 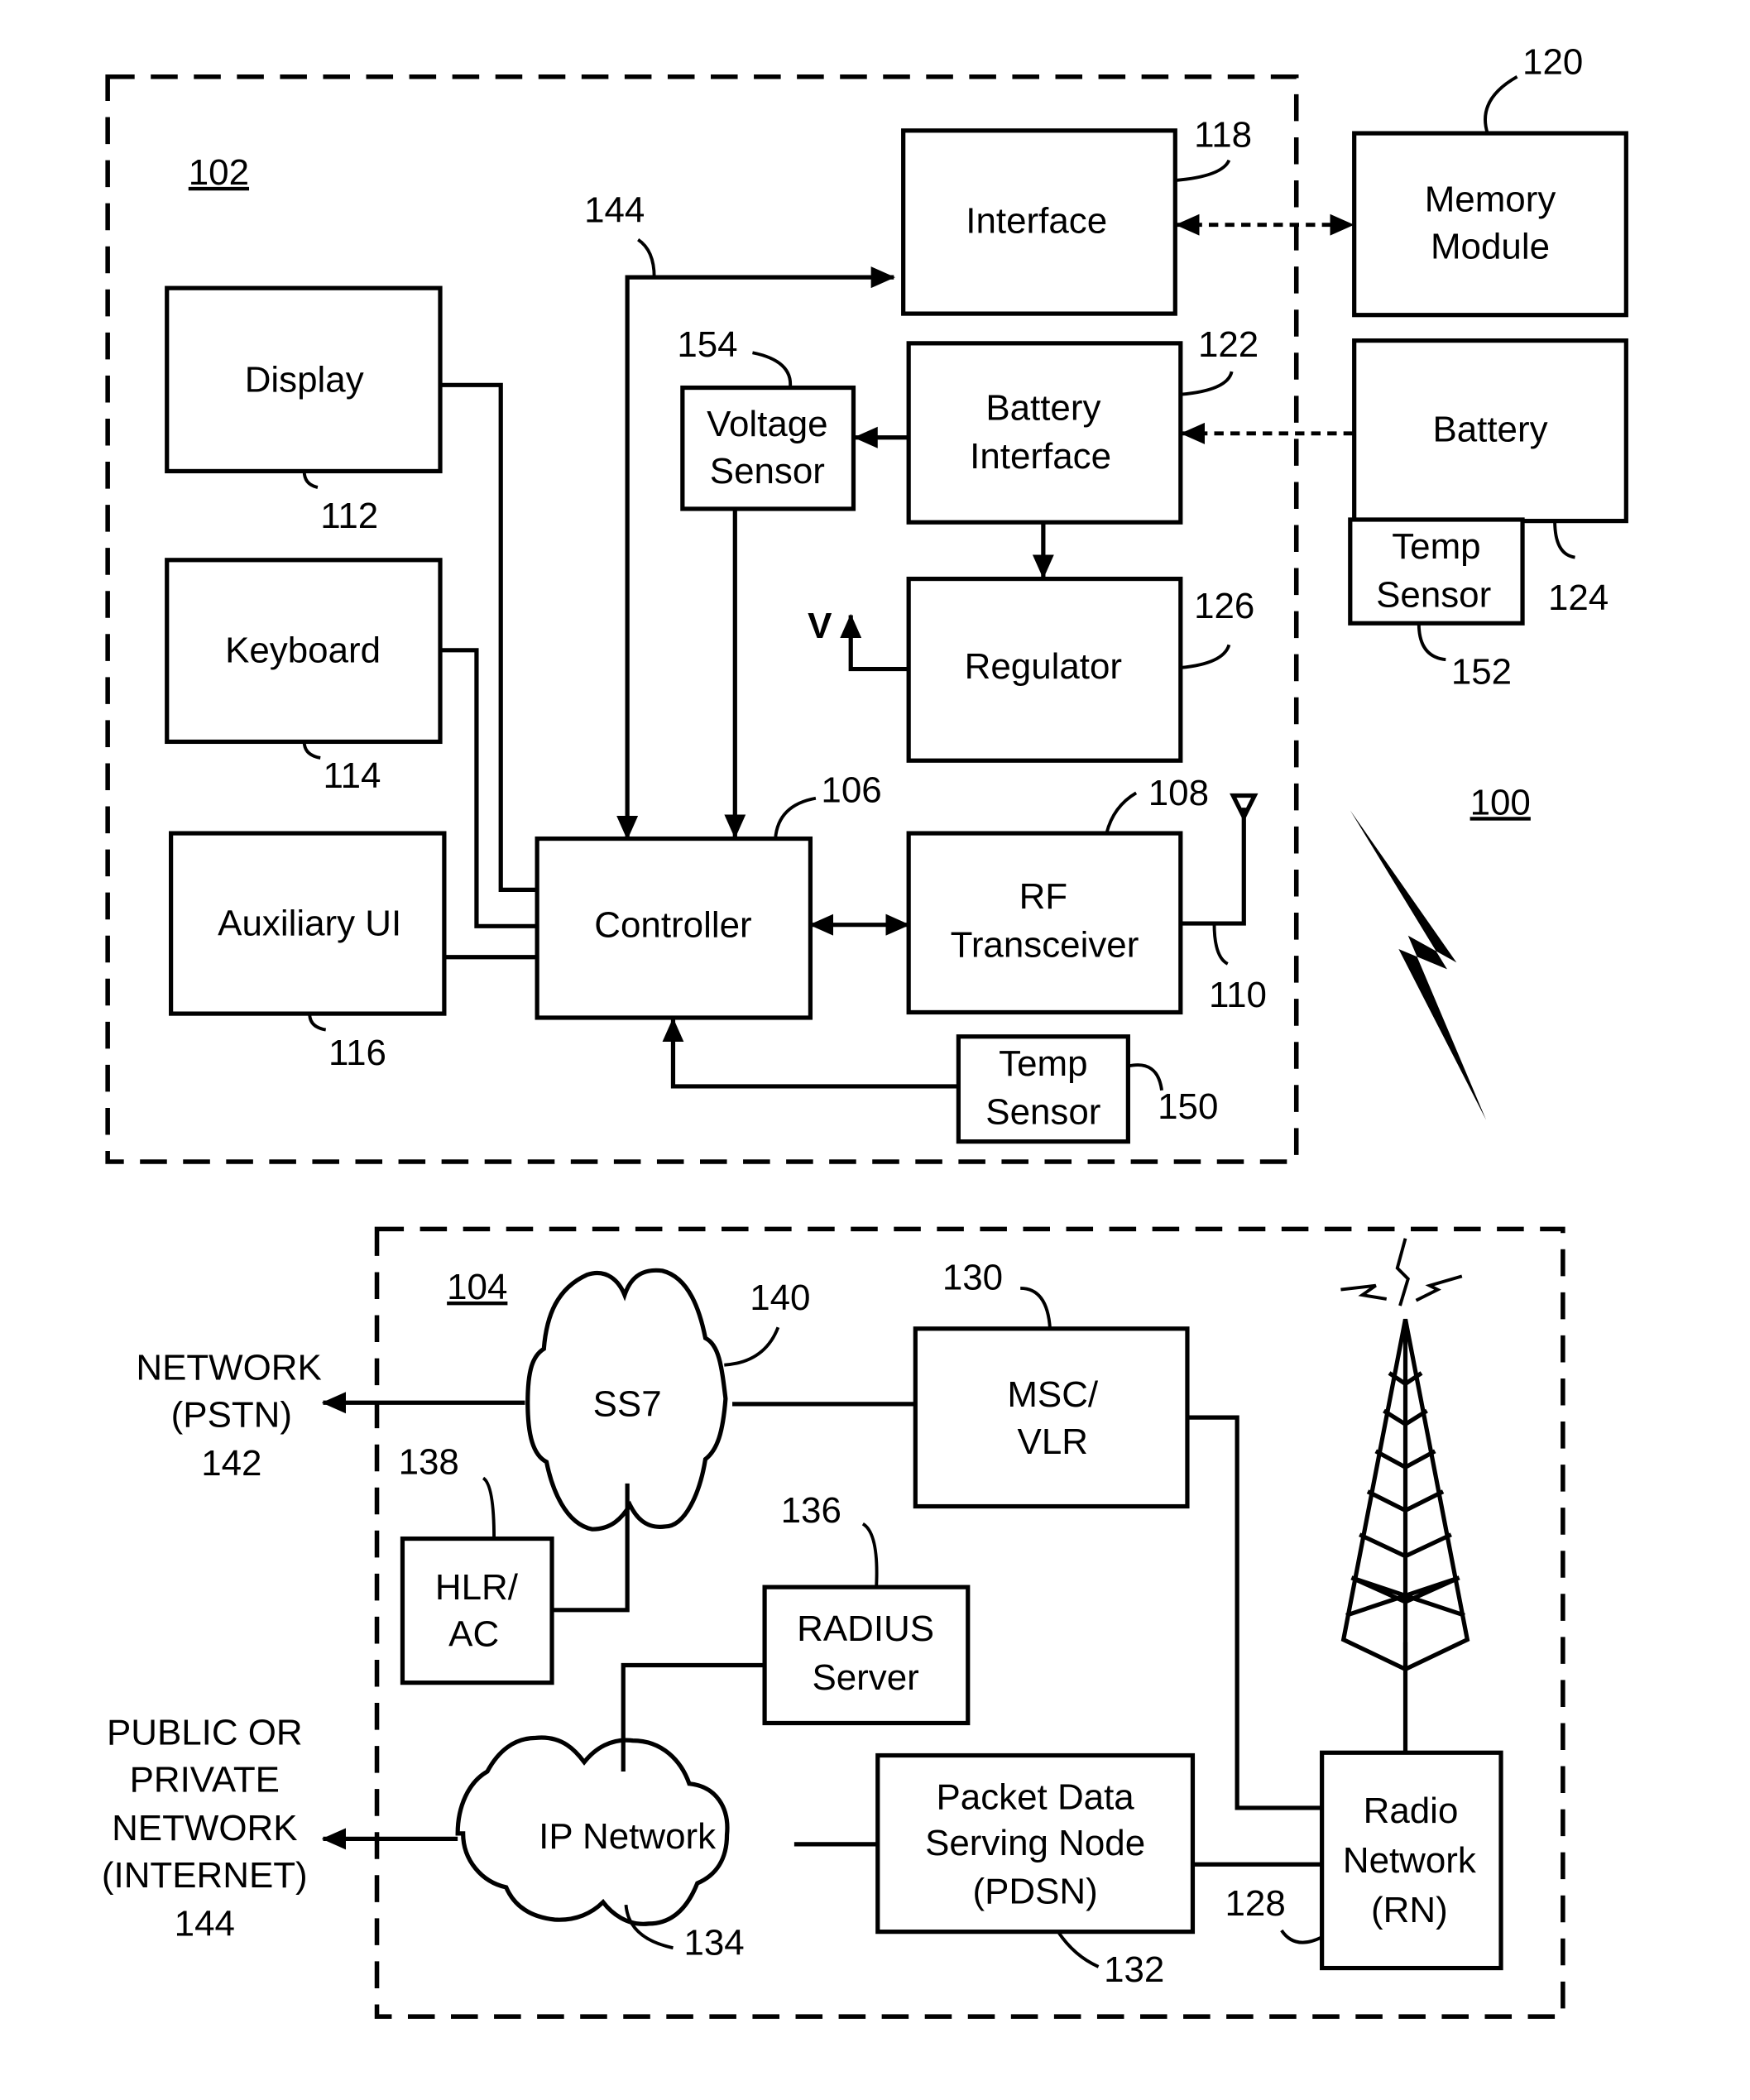 I want to click on bus-ref-leader, so click(x=646, y=257).